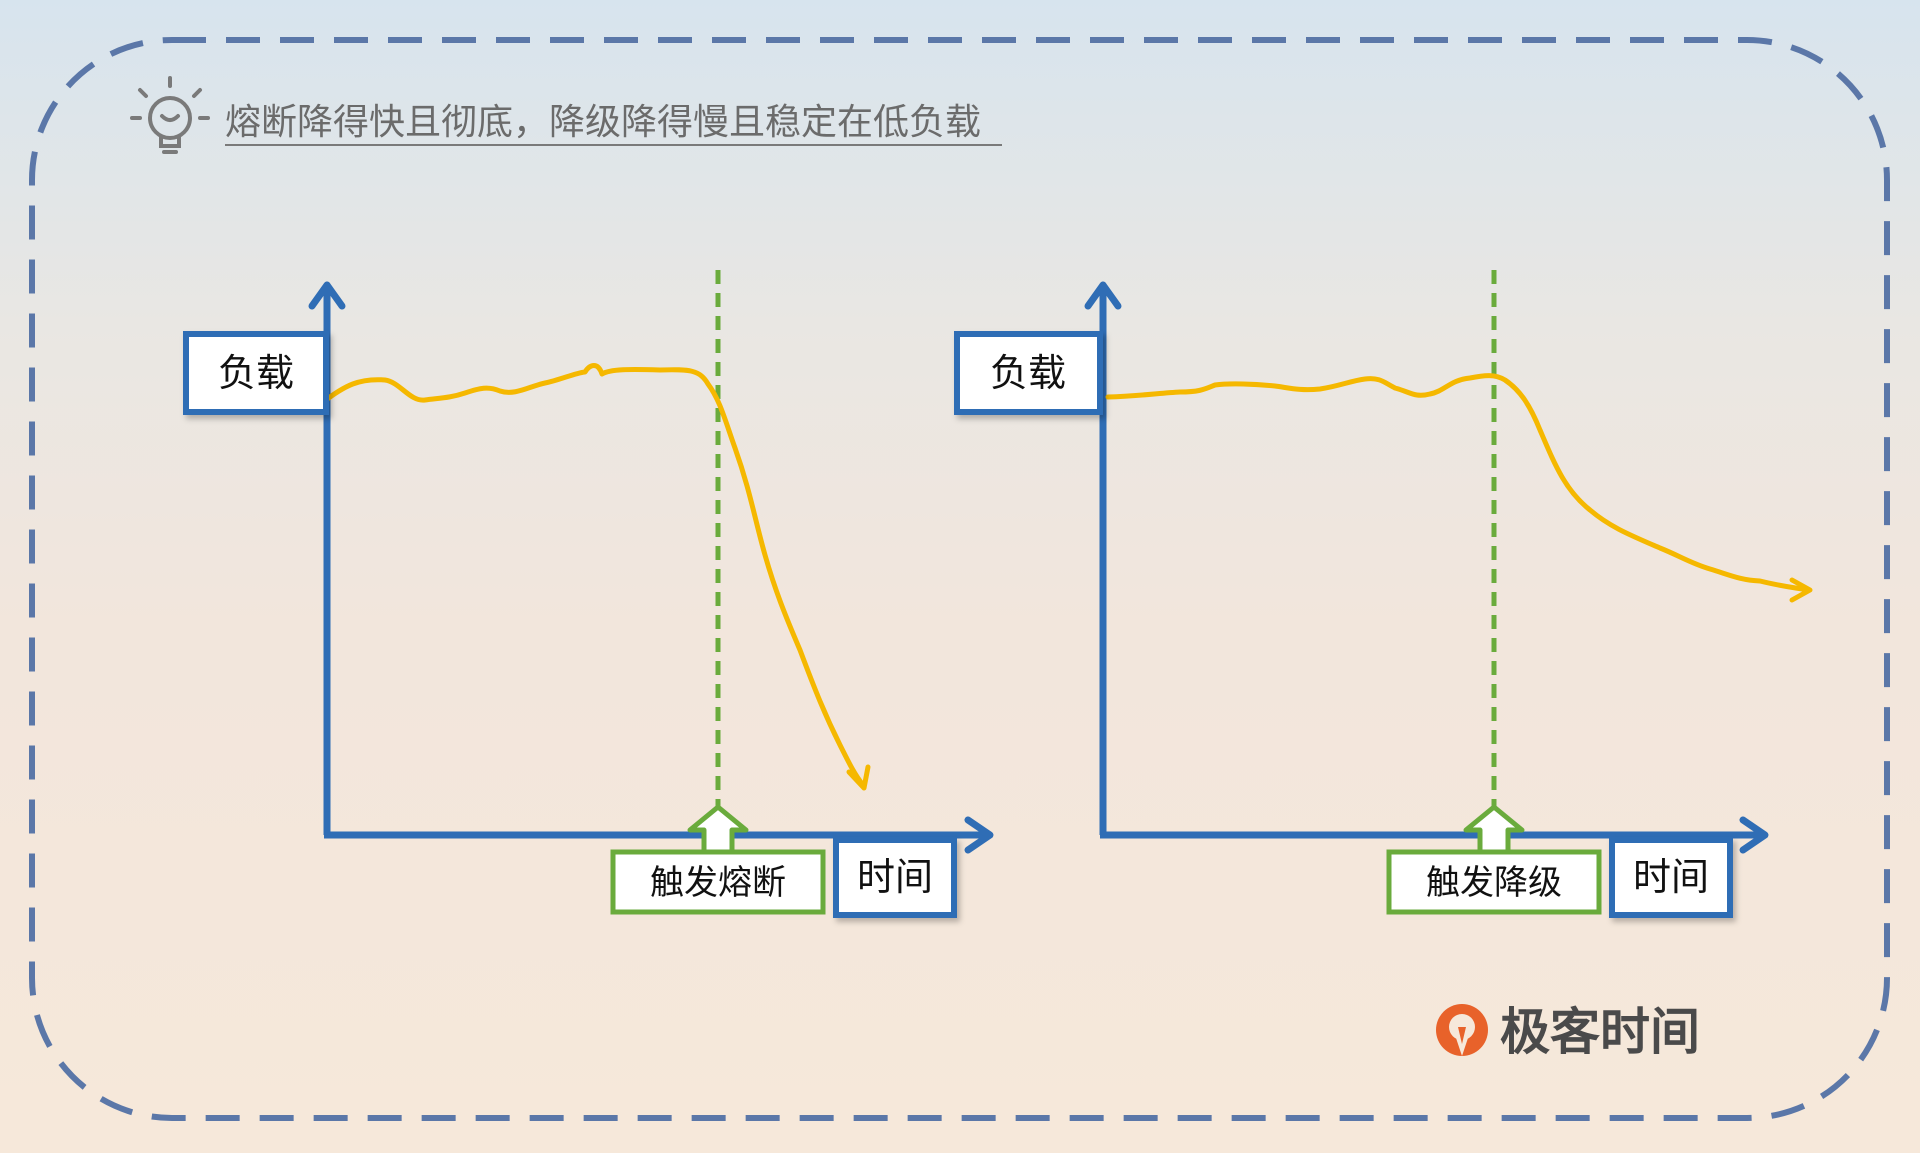 The image size is (1920, 1153). Describe the element at coordinates (895, 877) in the screenshot. I see `left-x-label: 时间` at that location.